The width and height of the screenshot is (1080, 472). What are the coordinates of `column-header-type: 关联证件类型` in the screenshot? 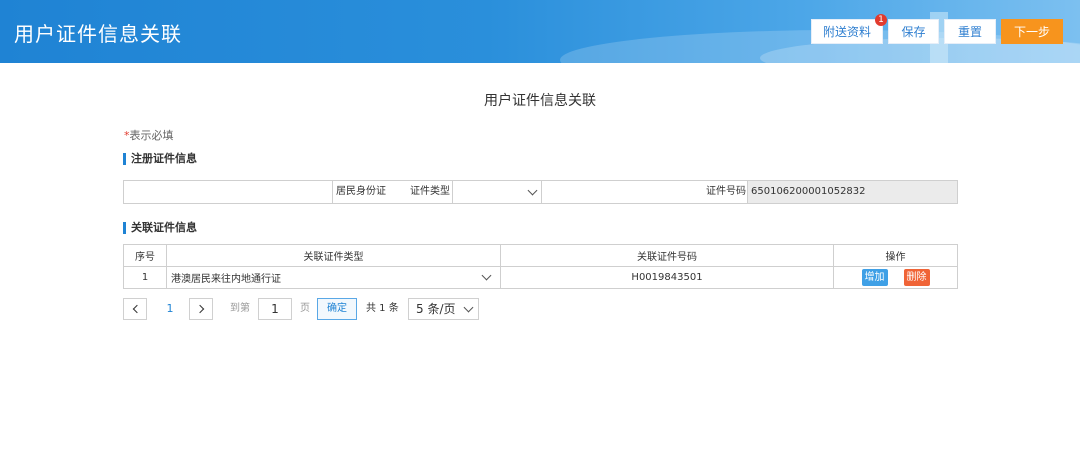 It's located at (333, 255).